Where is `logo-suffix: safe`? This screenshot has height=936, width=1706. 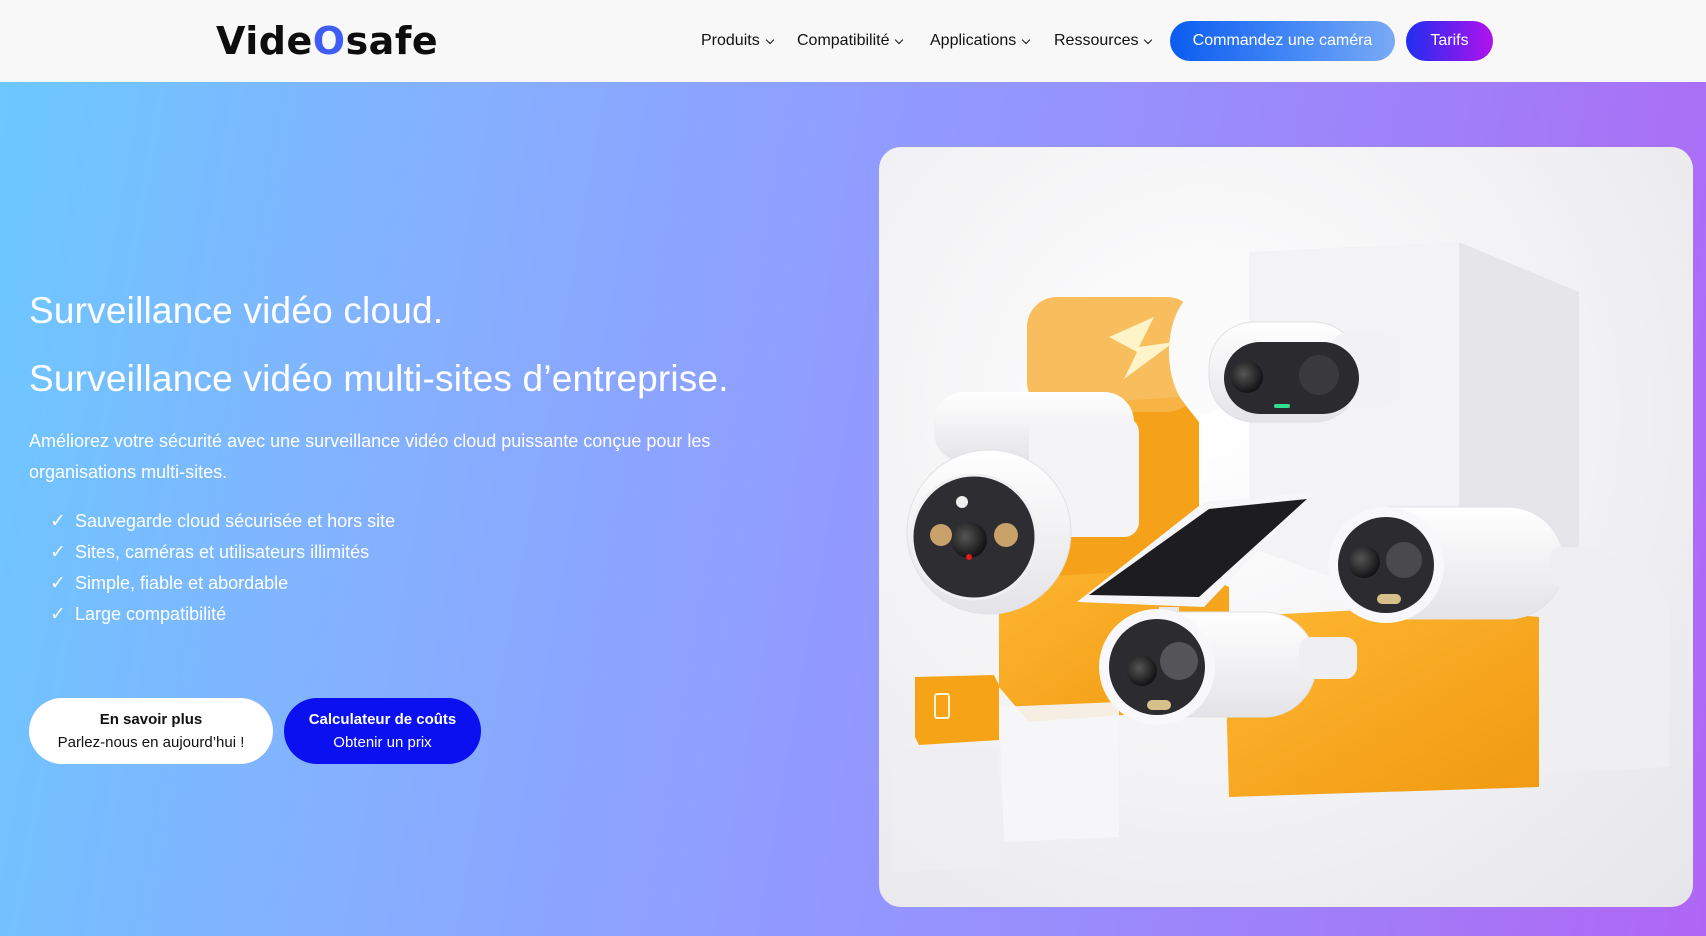
logo-suffix: safe is located at coordinates (392, 41).